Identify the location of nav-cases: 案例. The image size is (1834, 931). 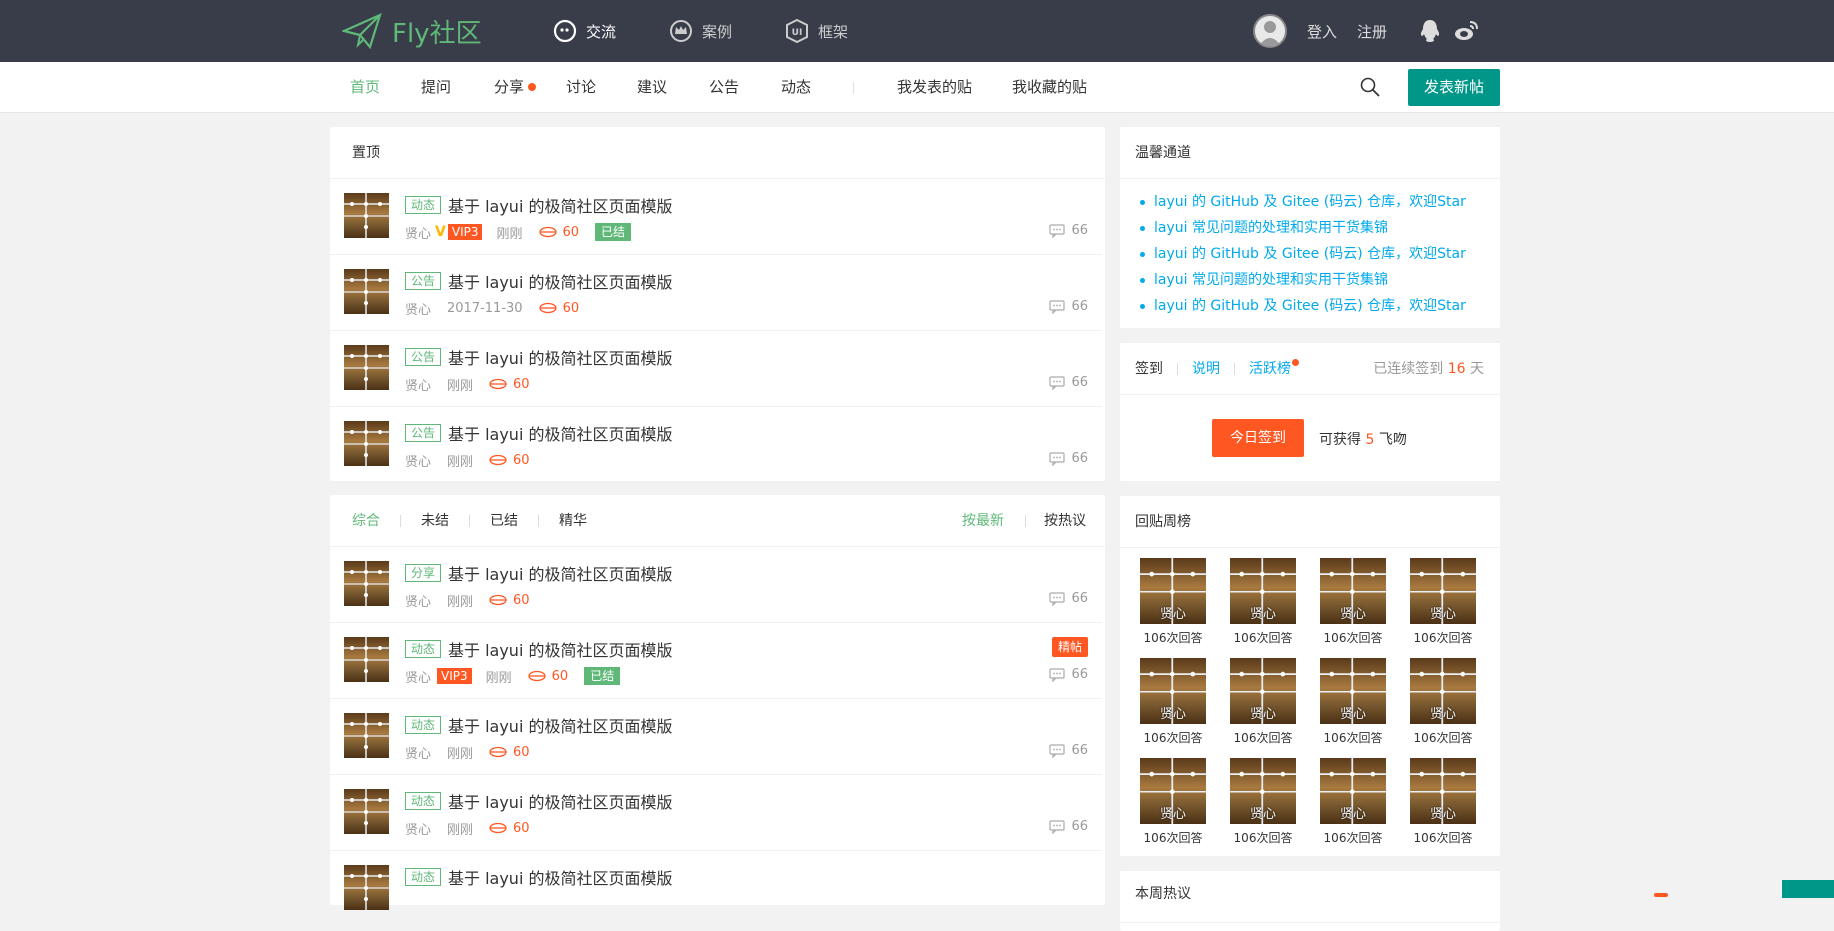
(700, 31).